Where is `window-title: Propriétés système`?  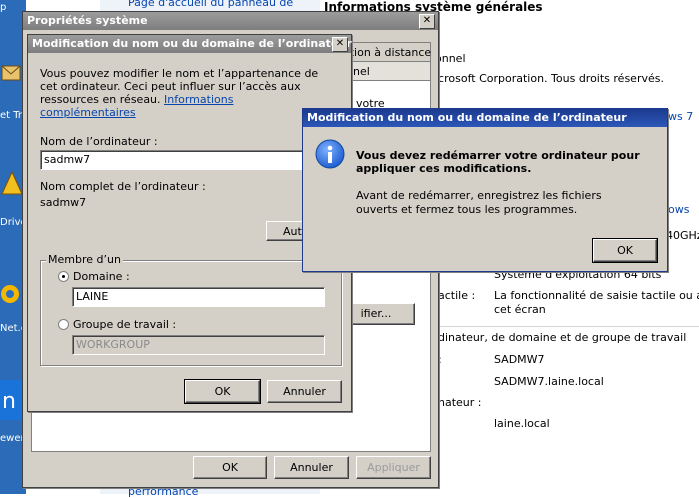 window-title: Propriétés système is located at coordinates (87, 20).